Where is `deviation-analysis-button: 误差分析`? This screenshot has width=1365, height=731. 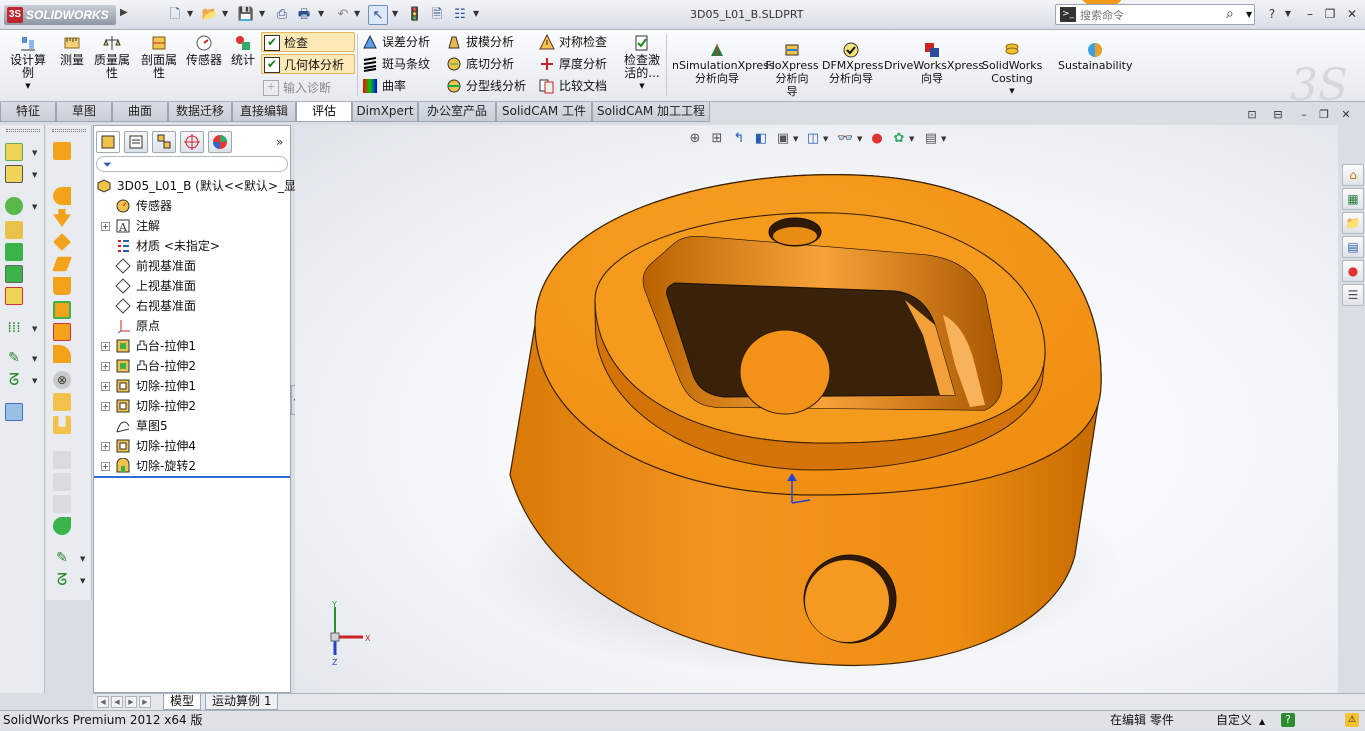
deviation-analysis-button: 误差分析 is located at coordinates (395, 42).